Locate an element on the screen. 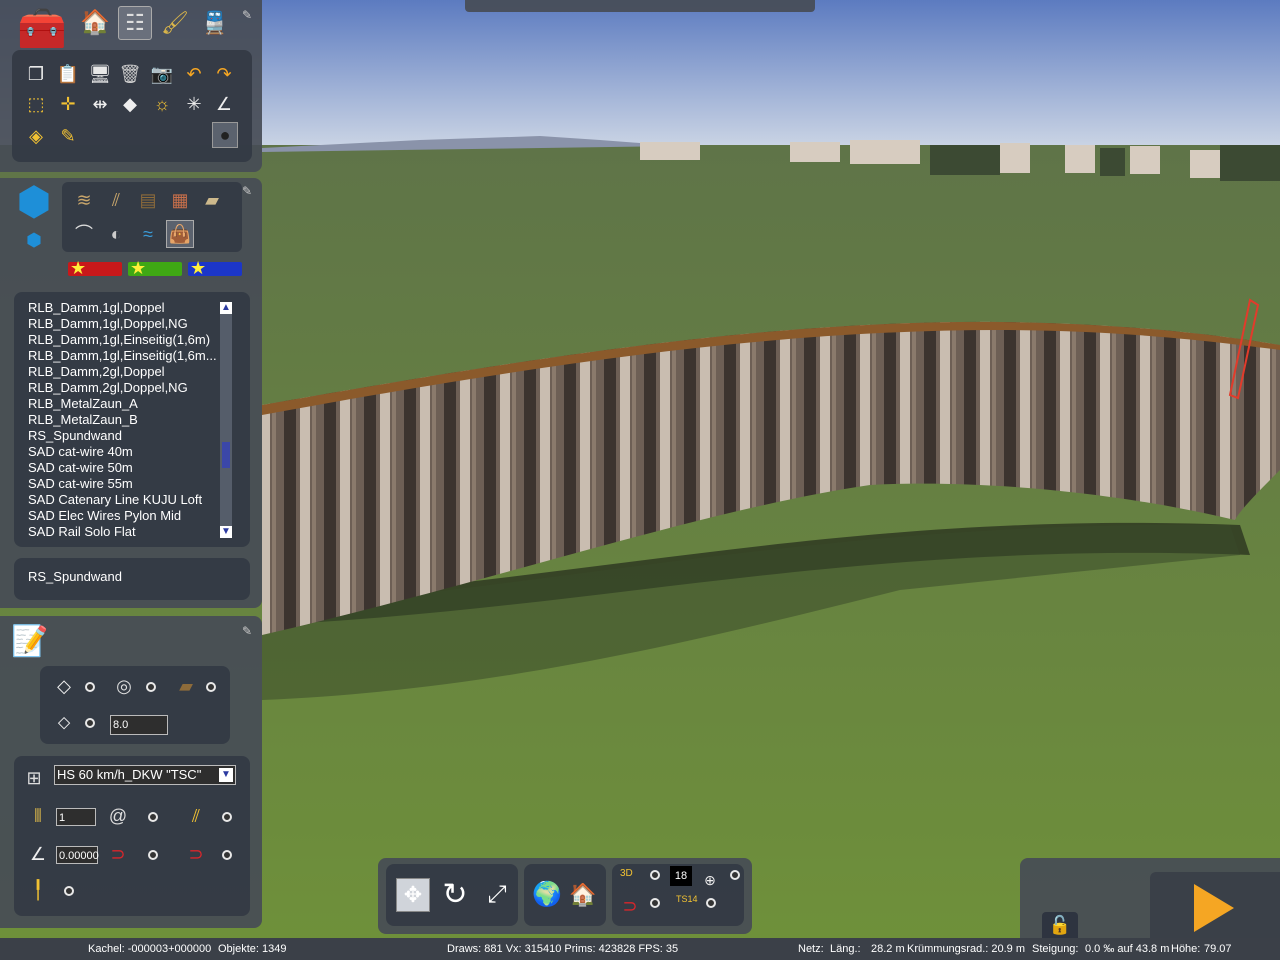 This screenshot has width=1280, height=960. tracks-icon: ⫽ is located at coordinates (116, 200).